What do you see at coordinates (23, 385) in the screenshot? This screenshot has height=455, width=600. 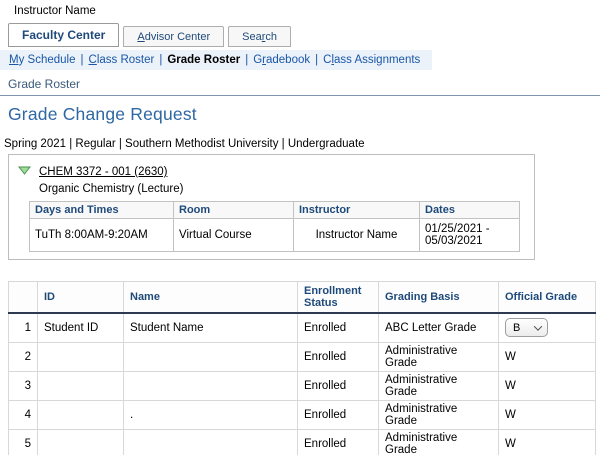 I see `row-number: 3` at bounding box center [23, 385].